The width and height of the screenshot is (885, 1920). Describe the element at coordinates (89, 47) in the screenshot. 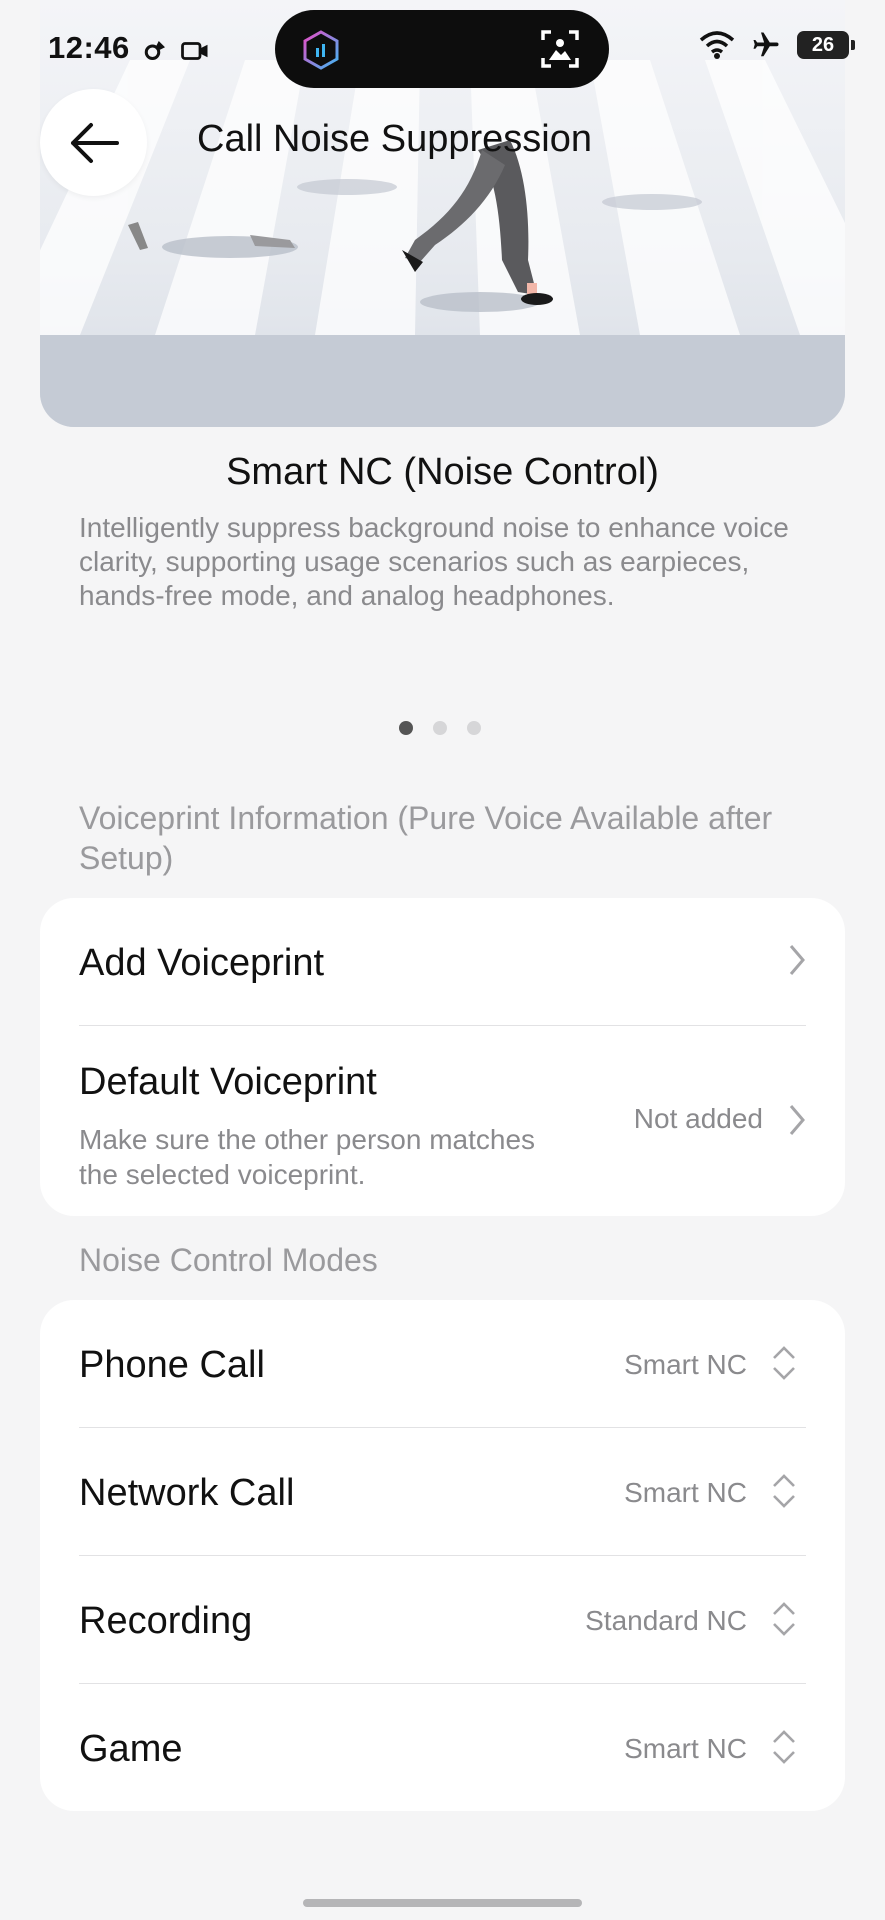

I see `status-time: 12:46` at that location.